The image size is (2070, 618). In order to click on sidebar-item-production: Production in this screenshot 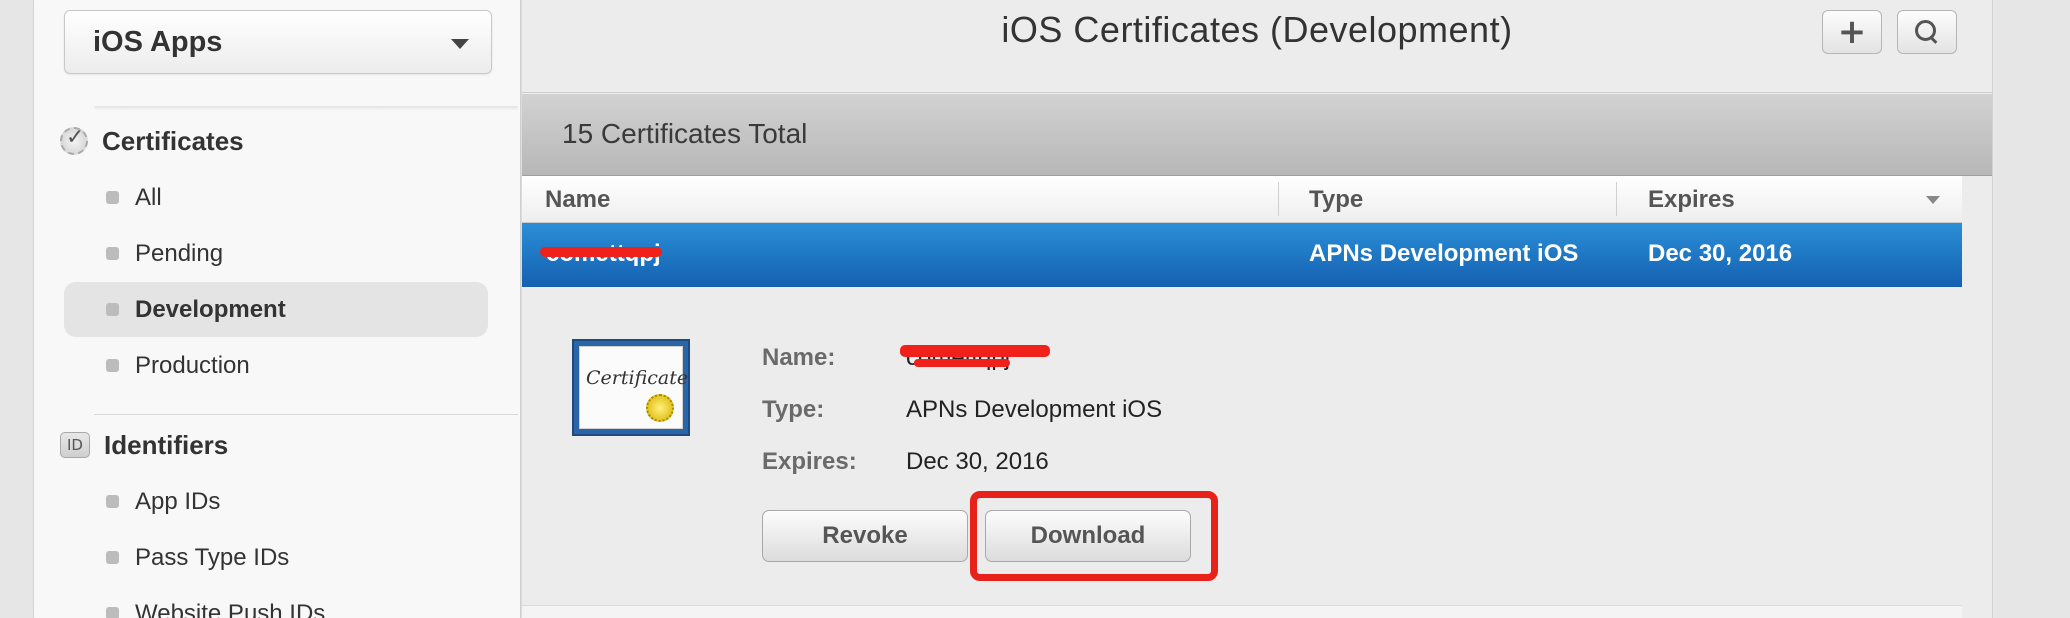, I will do `click(276, 365)`.